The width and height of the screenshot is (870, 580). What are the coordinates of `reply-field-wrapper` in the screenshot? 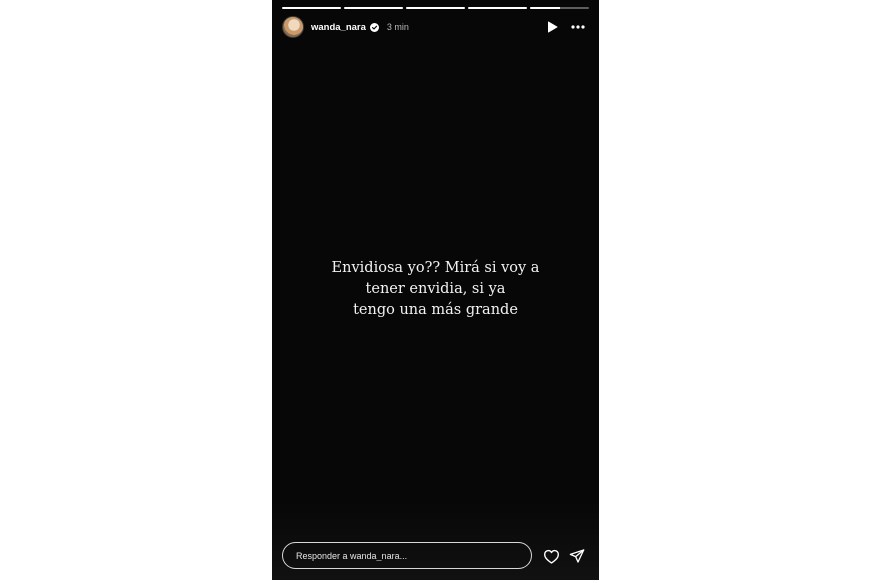 It's located at (407, 555).